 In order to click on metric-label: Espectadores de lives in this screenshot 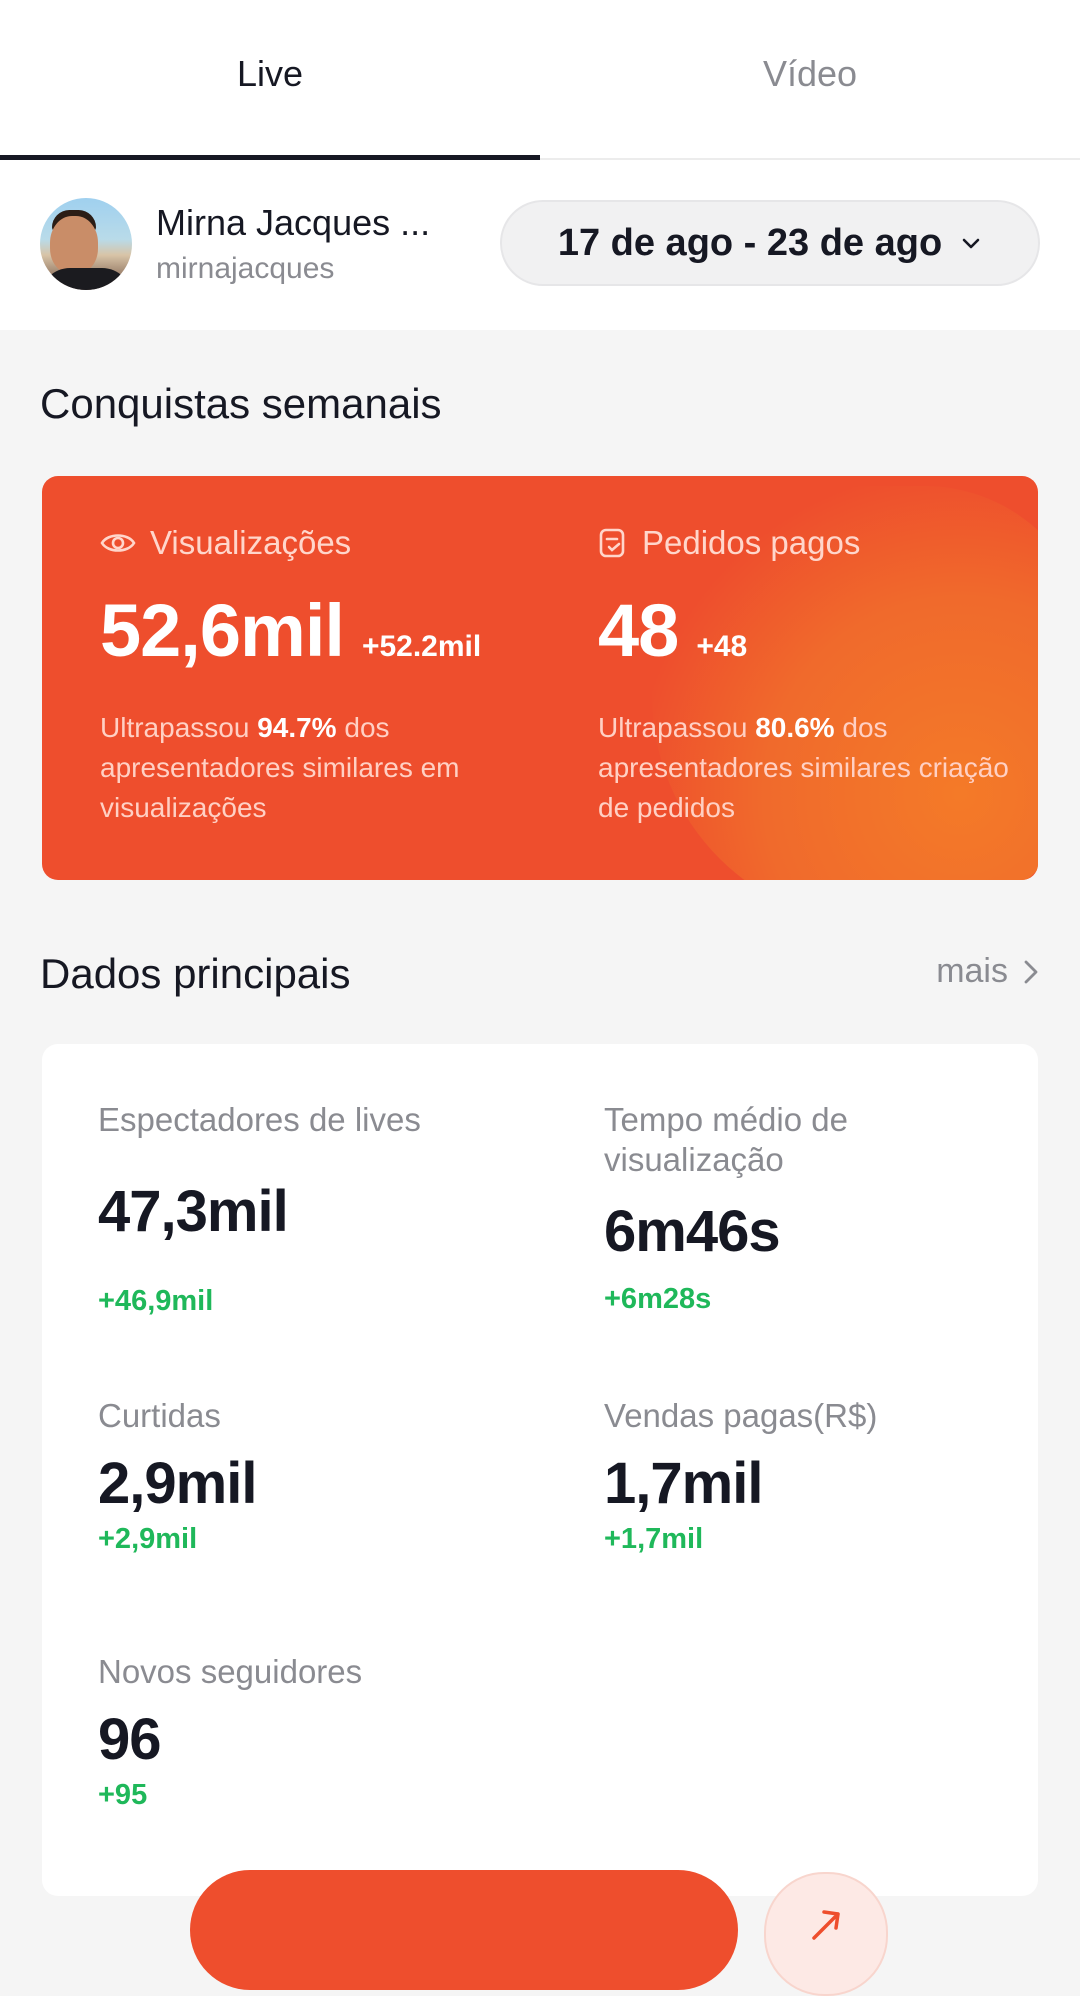, I will do `click(259, 1119)`.